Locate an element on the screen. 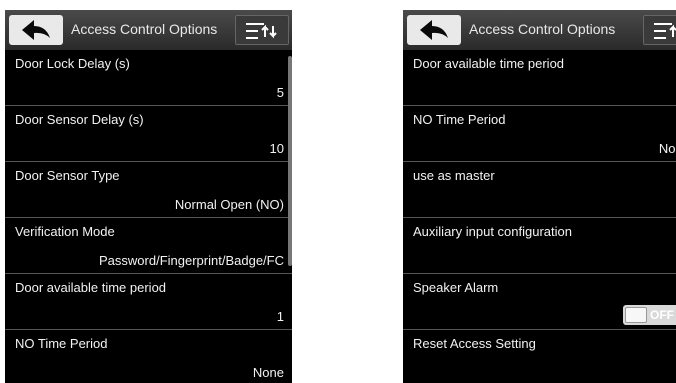  speaker-alarm-toggle: OFF is located at coordinates (649, 315).